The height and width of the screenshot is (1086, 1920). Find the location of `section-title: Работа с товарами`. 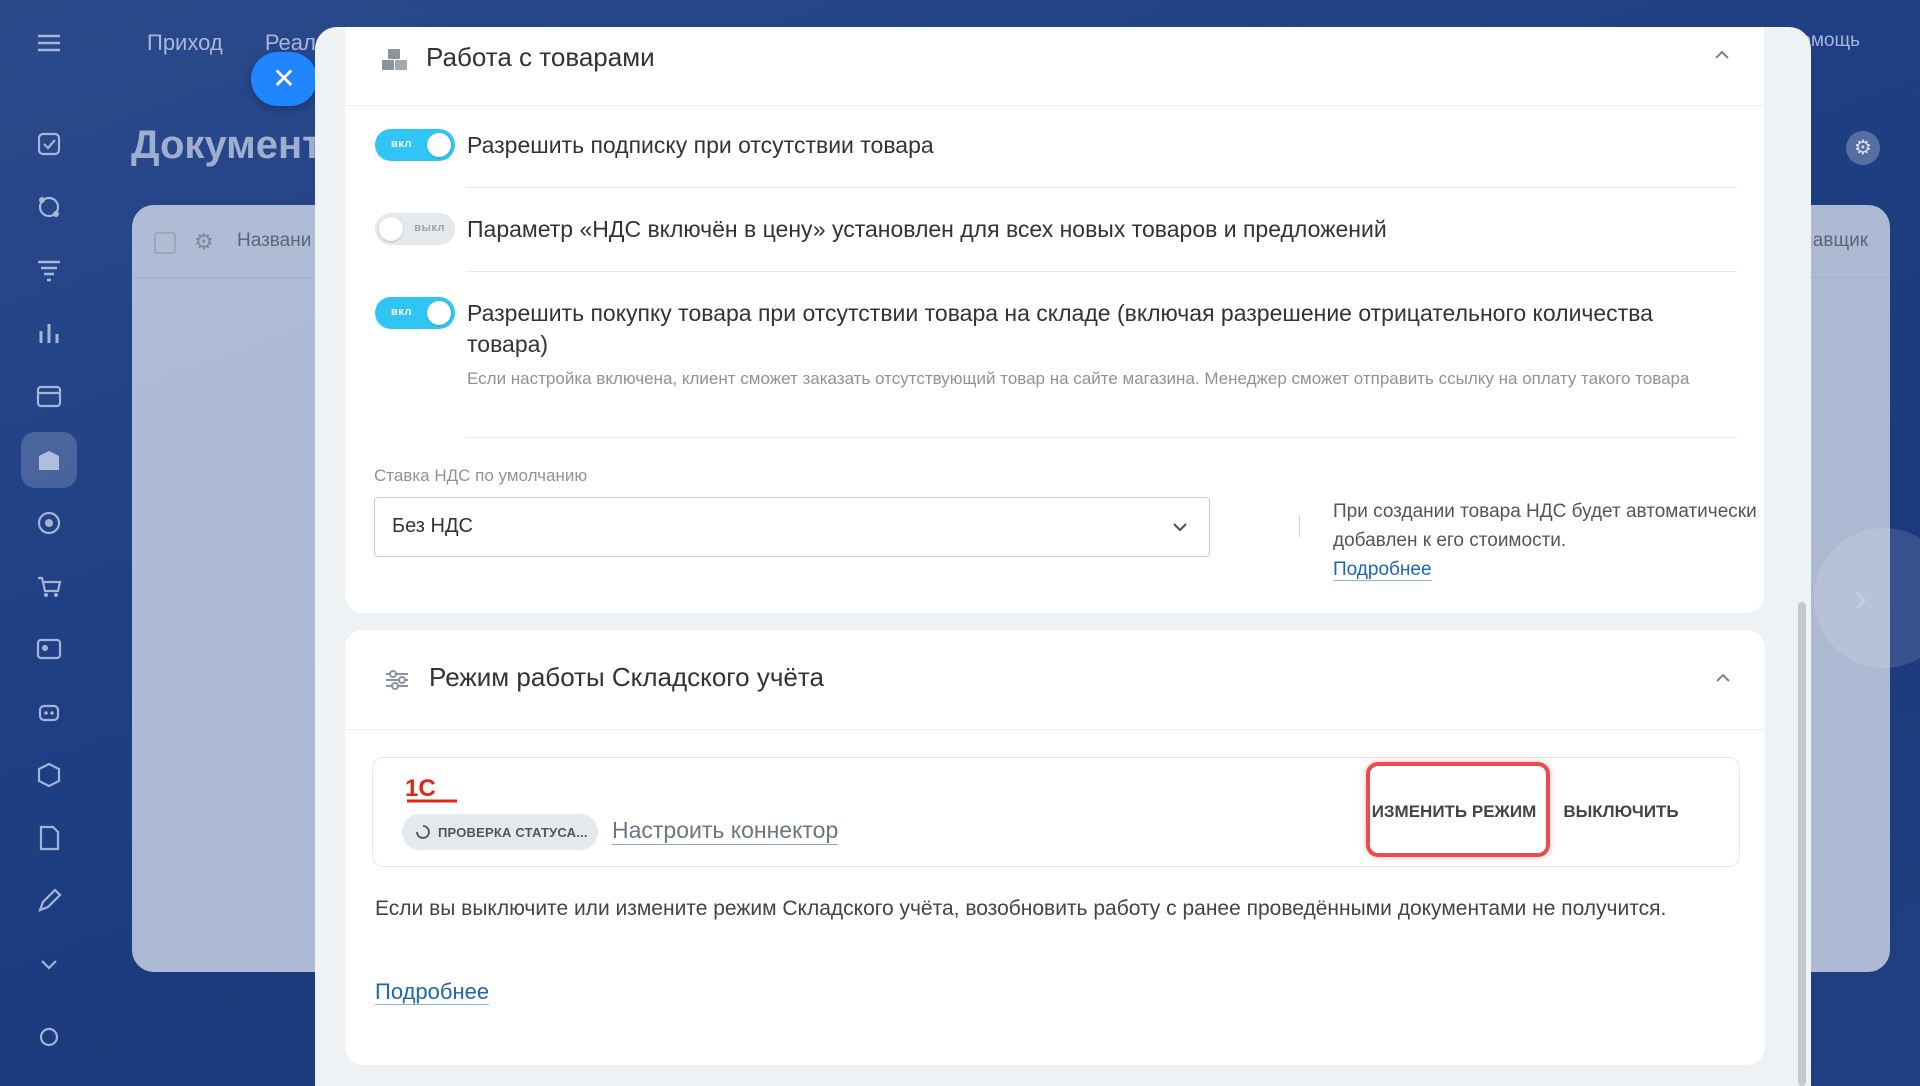

section-title: Работа с товарами is located at coordinates (540, 57).